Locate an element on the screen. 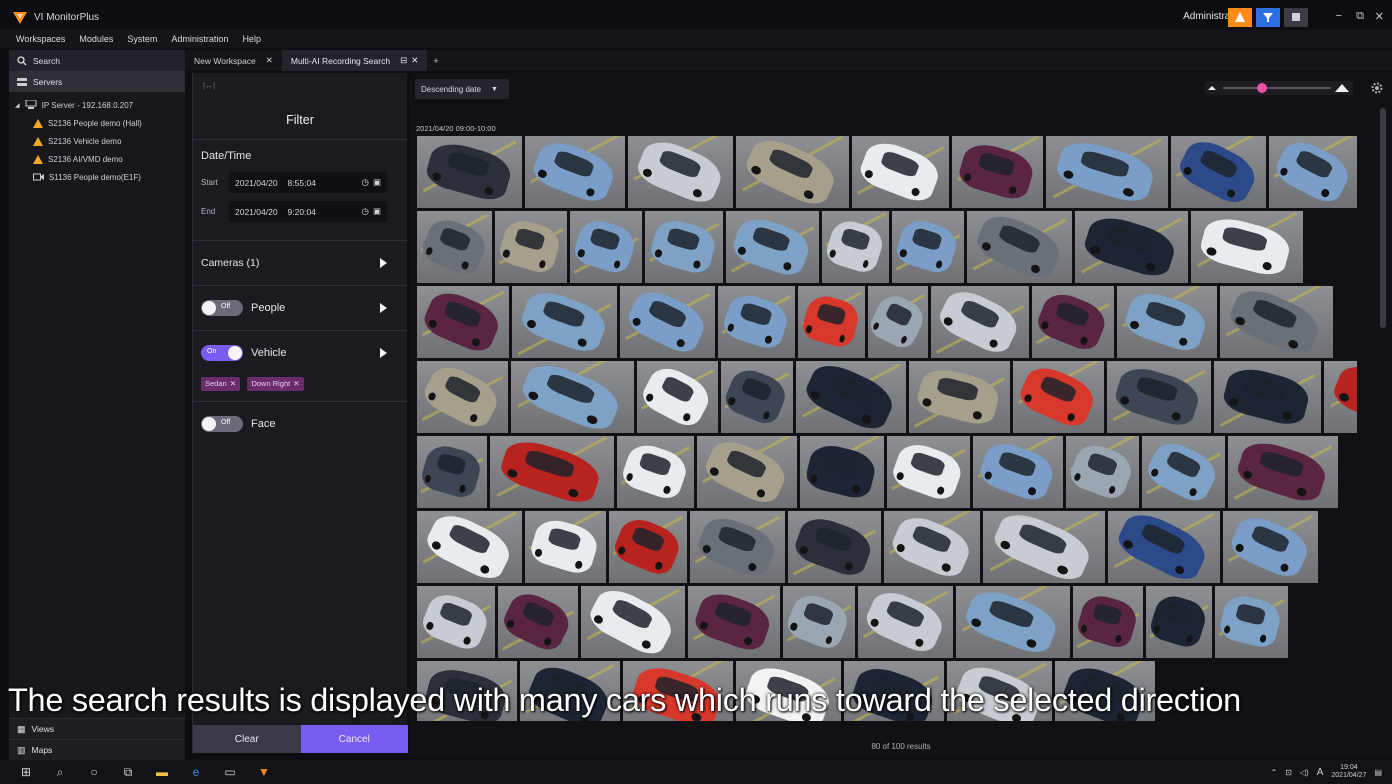 This screenshot has width=1392, height=784. start-datetime-field: 2021/04/20 8:55:04 ◷ ▣ is located at coordinates (308, 182).